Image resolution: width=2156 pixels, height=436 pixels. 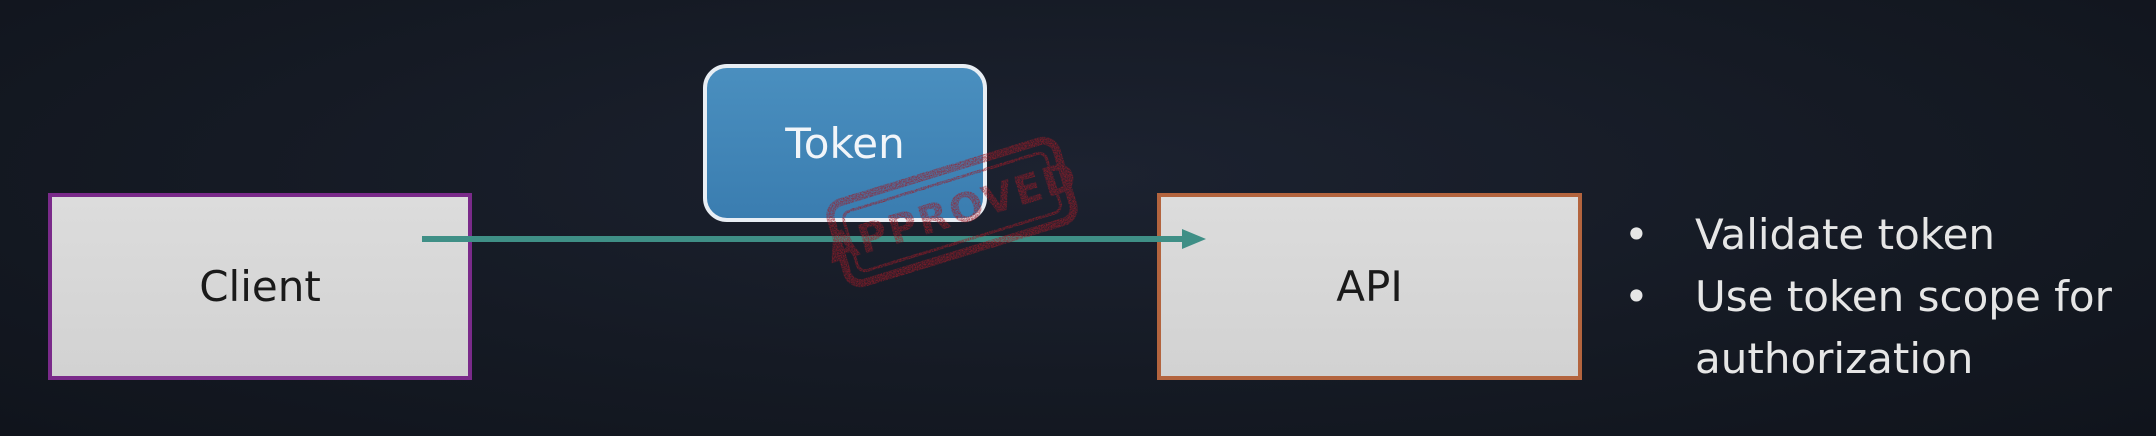 I want to click on client-to-api-arrow, so click(x=814, y=239).